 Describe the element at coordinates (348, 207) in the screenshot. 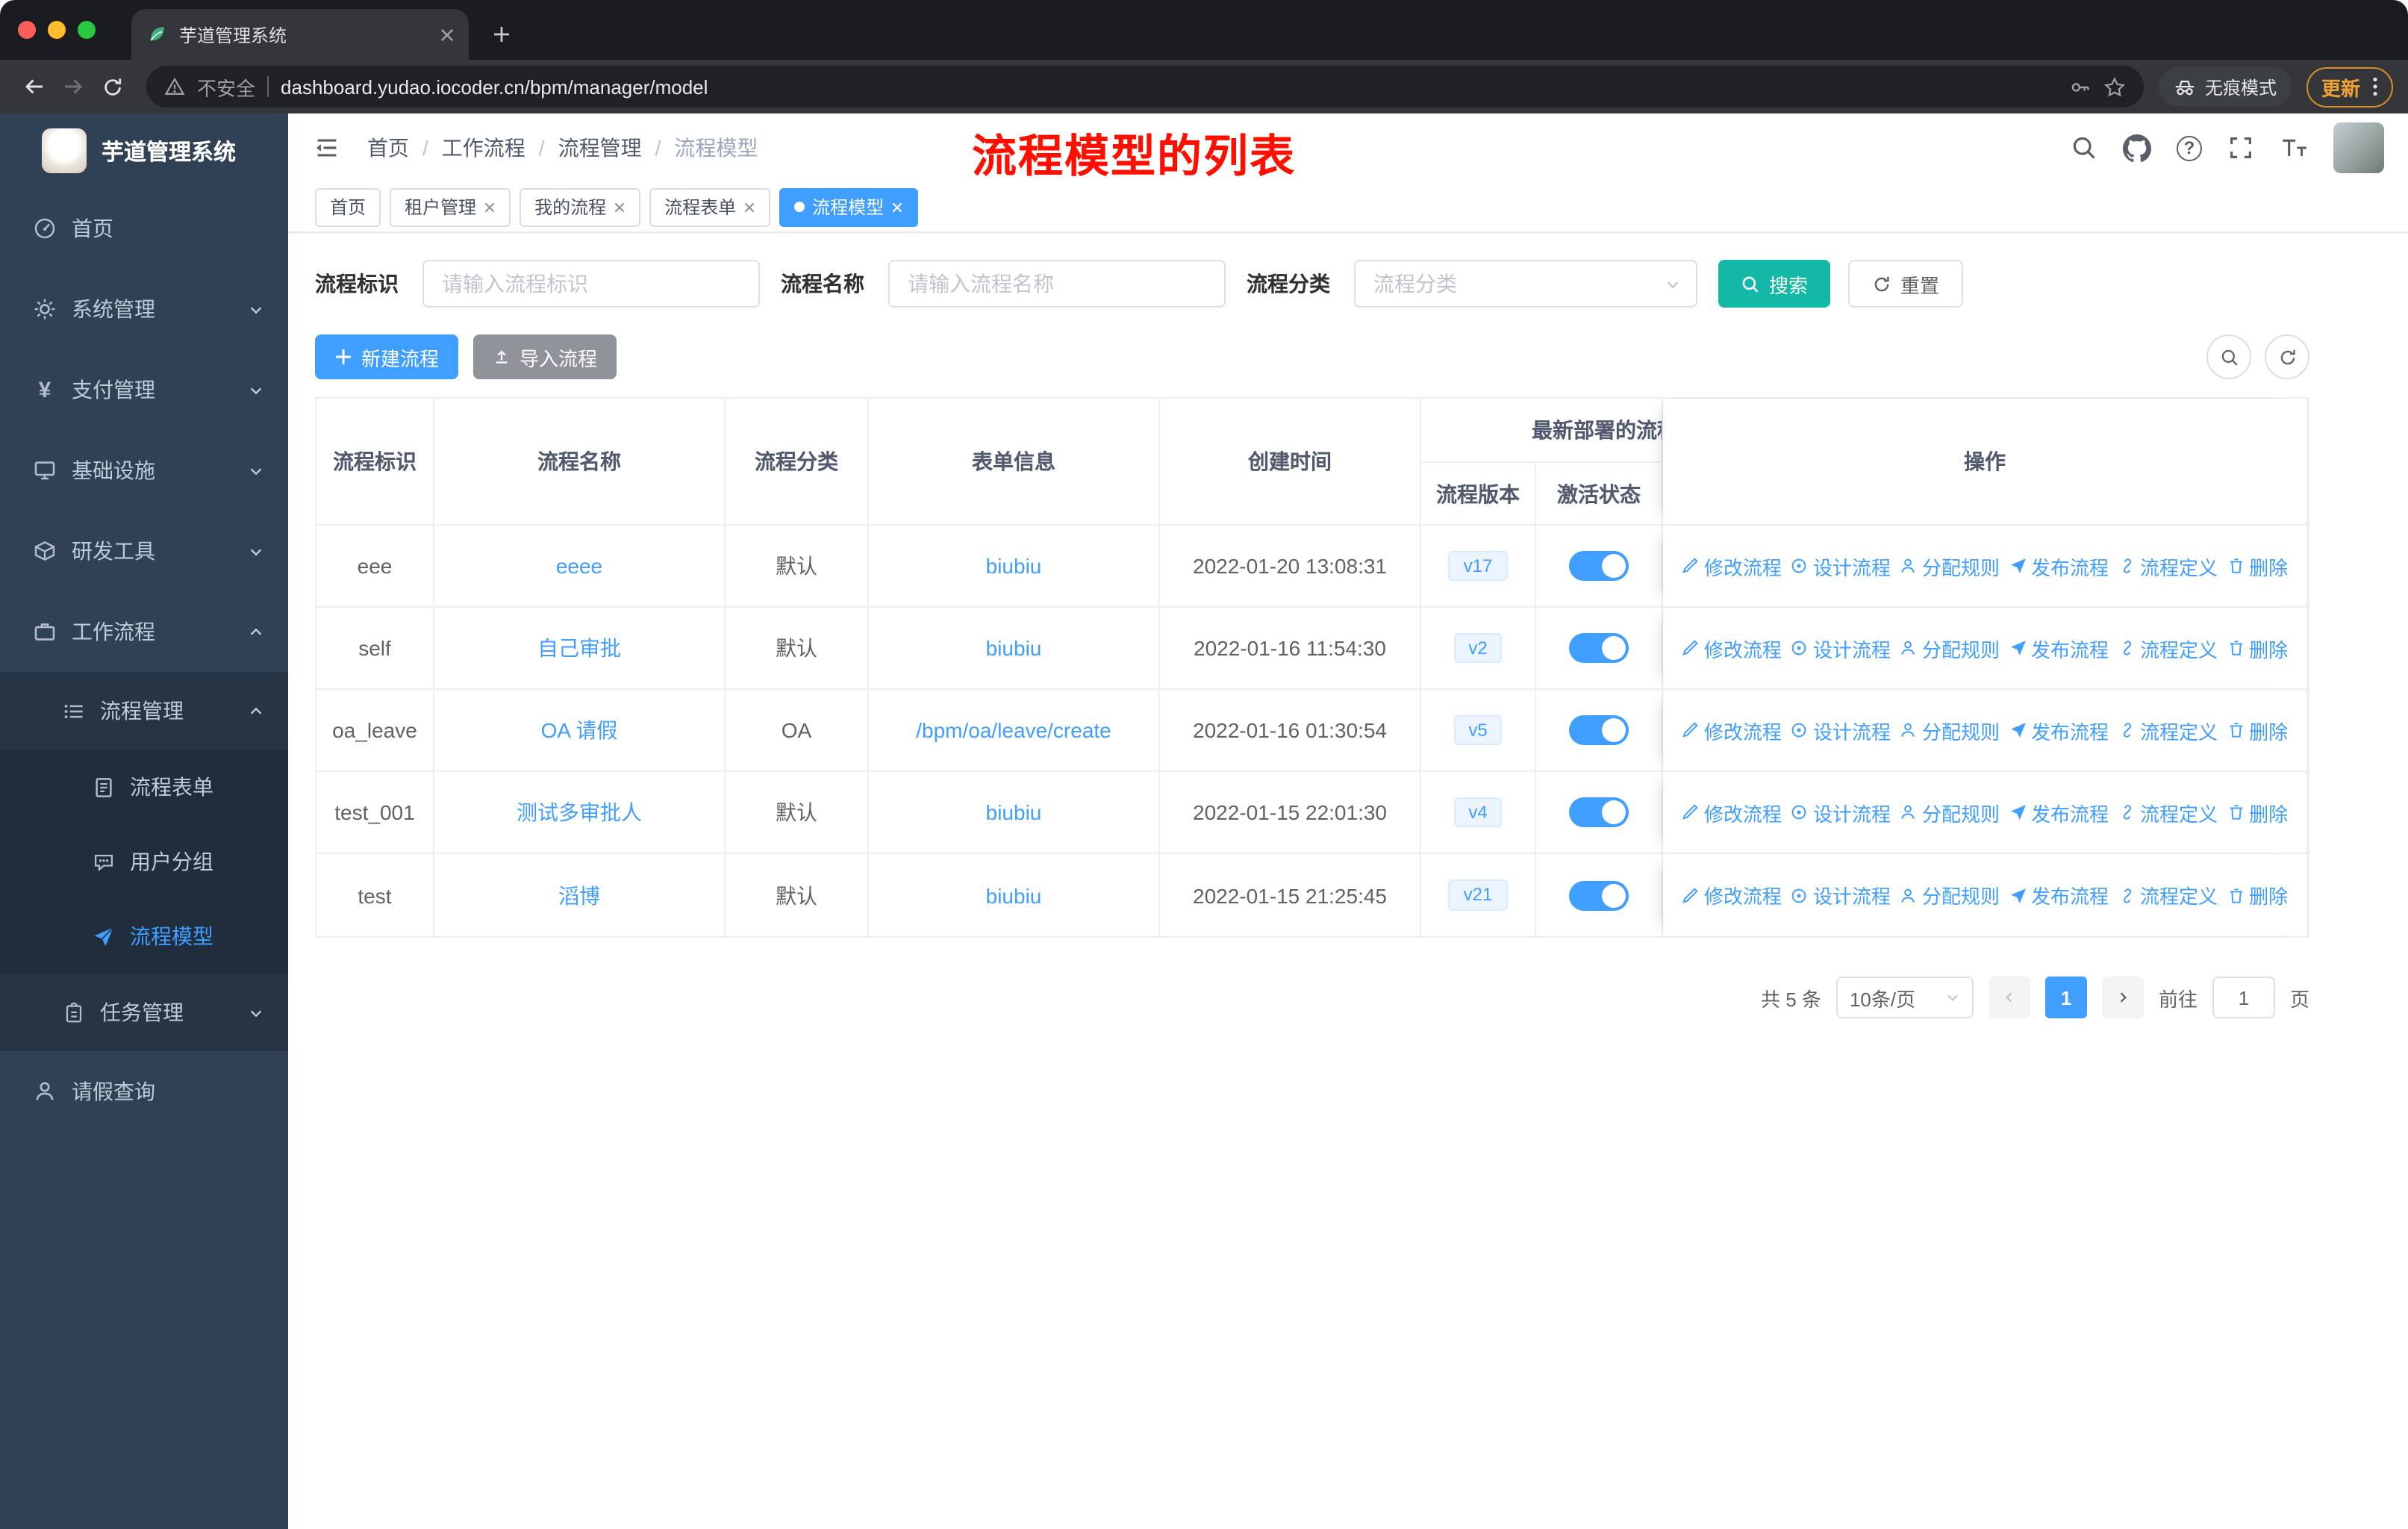

I see `tag-home: 首页` at that location.